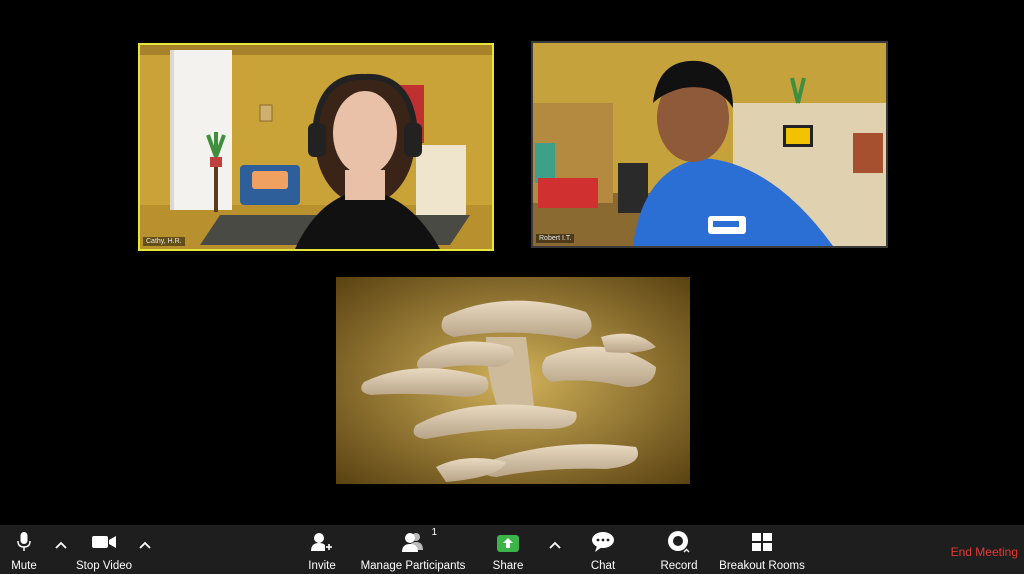 This screenshot has height=574, width=1024. What do you see at coordinates (104, 542) in the screenshot?
I see `video-camera-icon` at bounding box center [104, 542].